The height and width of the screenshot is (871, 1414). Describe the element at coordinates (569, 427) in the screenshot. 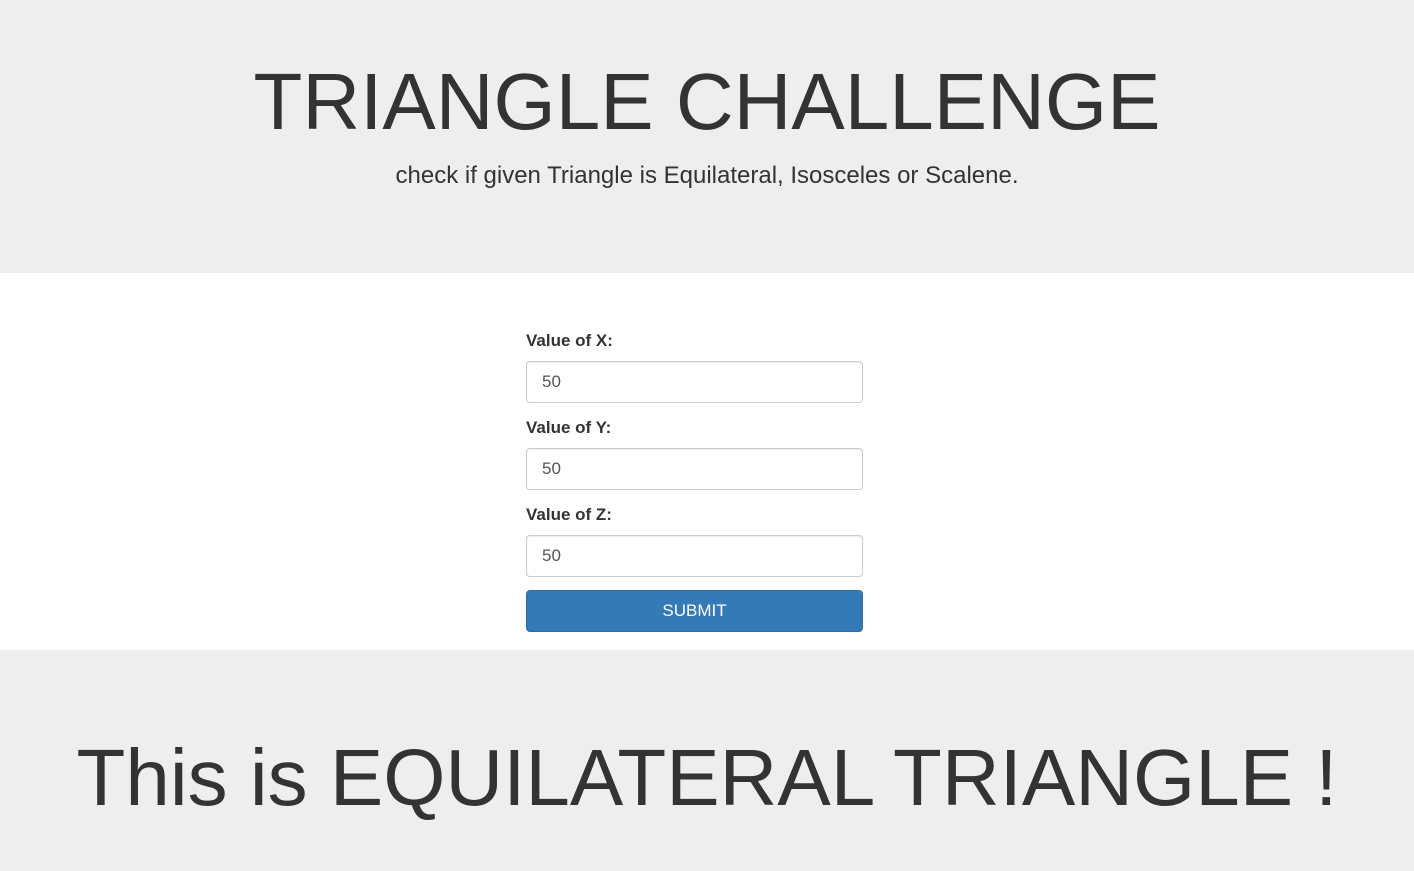

I see `y-label: Value of Y:` at that location.